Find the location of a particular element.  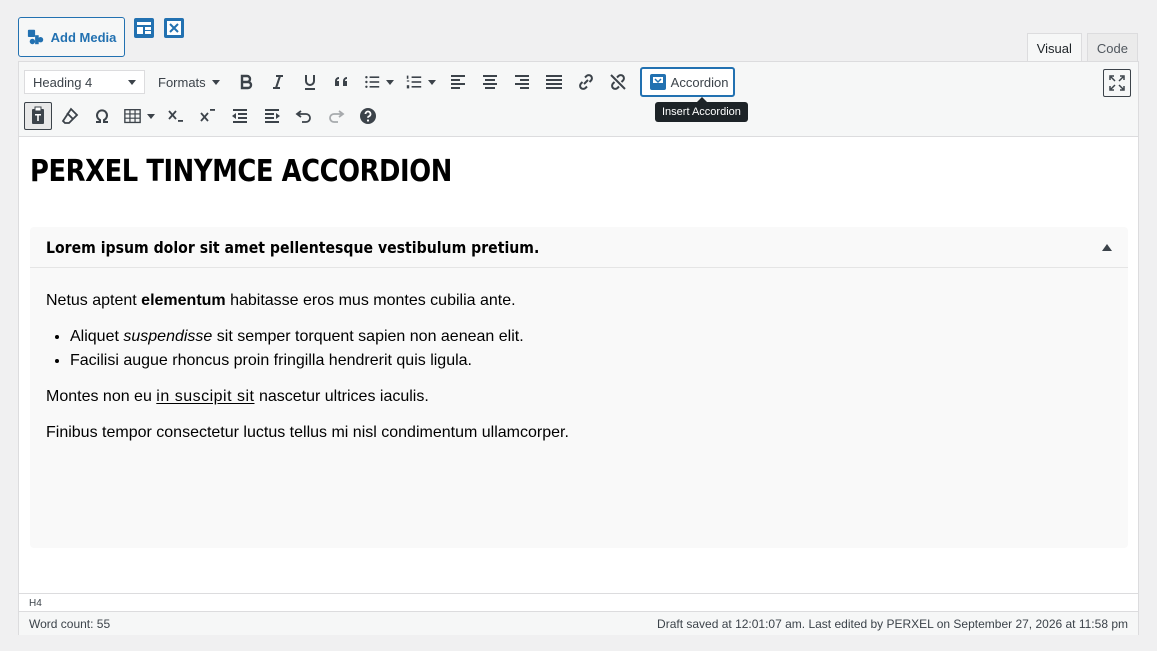

help-button is located at coordinates (368, 116).